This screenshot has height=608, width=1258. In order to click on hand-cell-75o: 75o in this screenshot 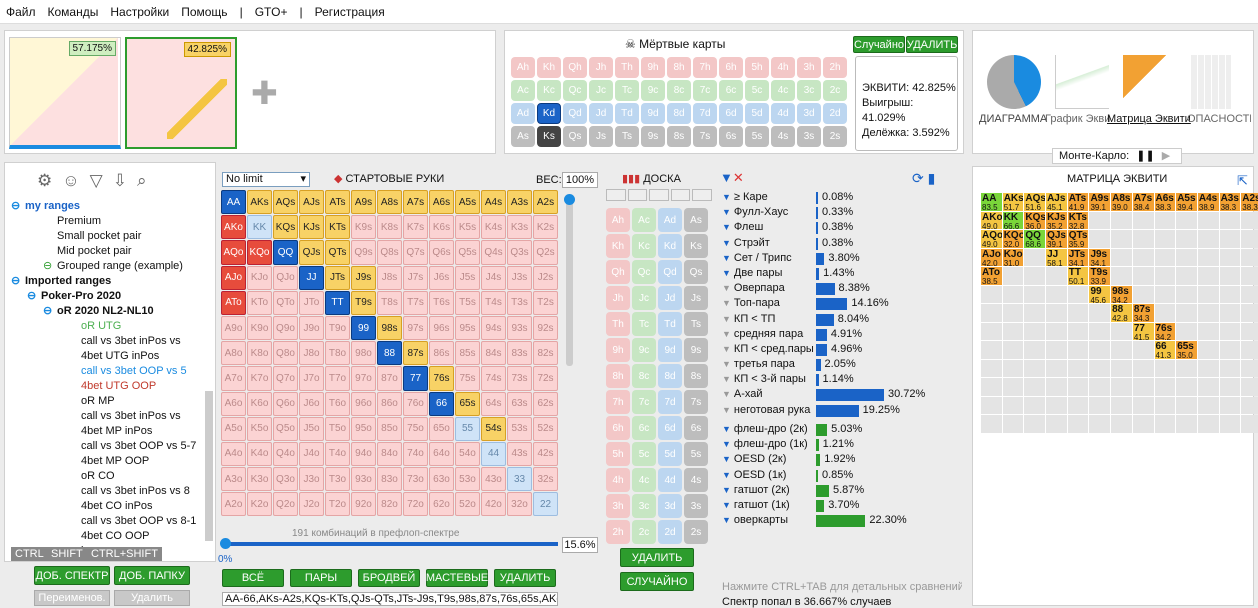, I will do `click(415, 428)`.